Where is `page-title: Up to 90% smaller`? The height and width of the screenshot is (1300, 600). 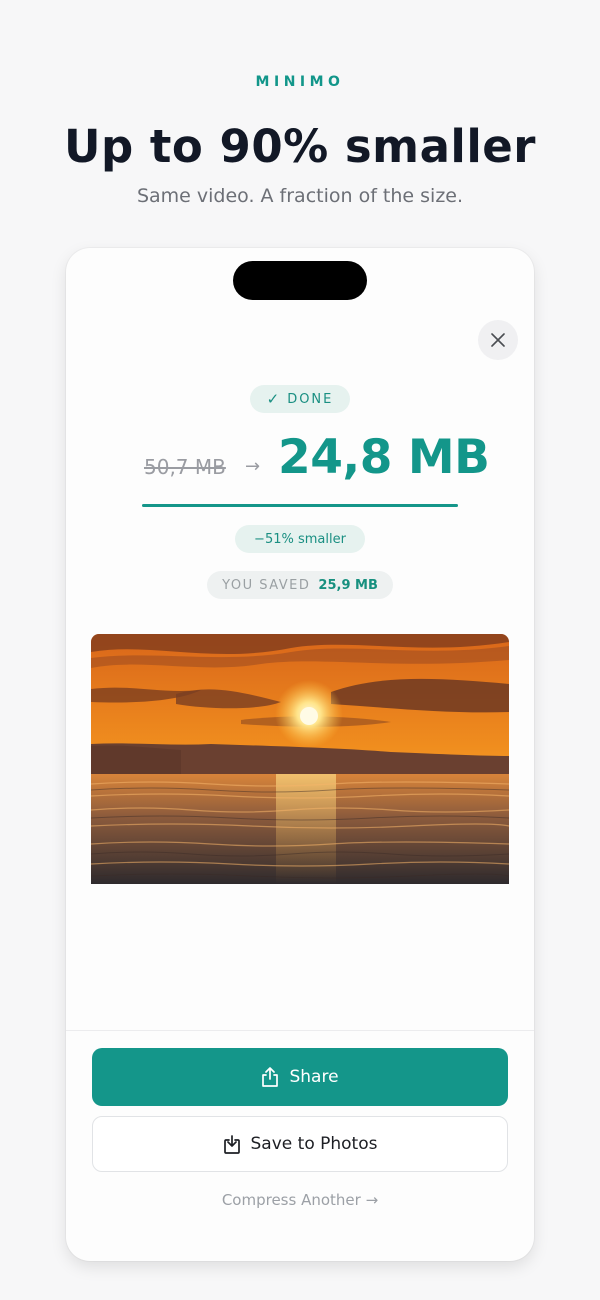
page-title: Up to 90% smaller is located at coordinates (300, 146).